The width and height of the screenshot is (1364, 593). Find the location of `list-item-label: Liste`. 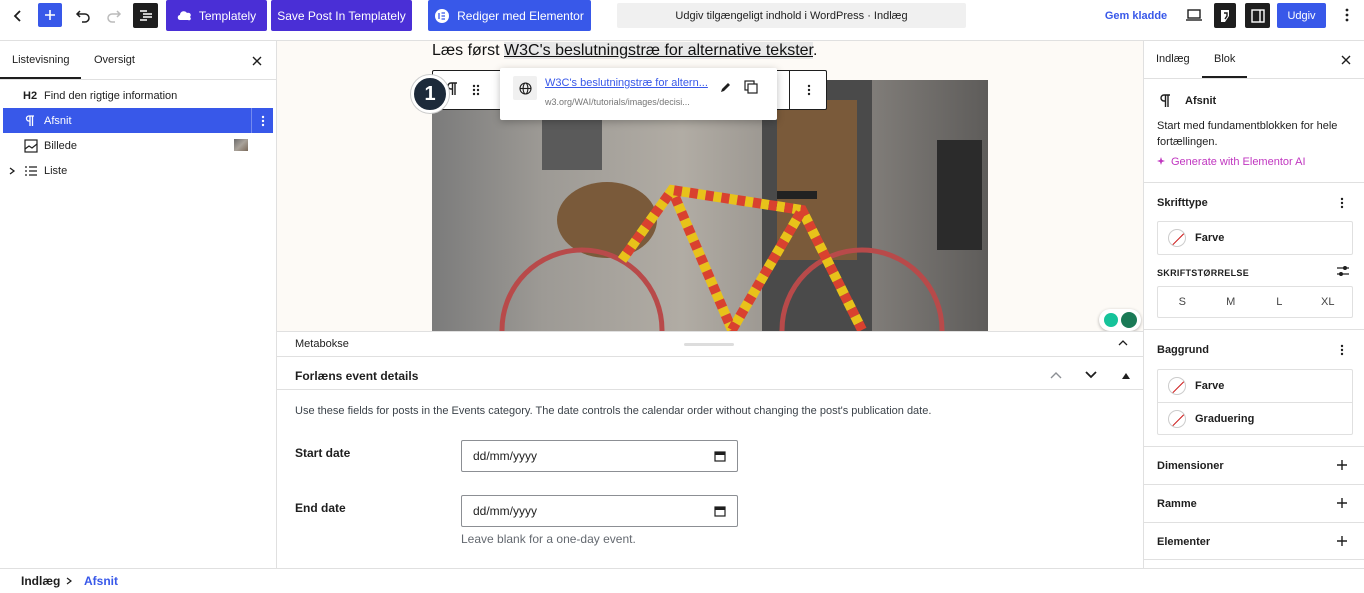

list-item-label: Liste is located at coordinates (56, 170).